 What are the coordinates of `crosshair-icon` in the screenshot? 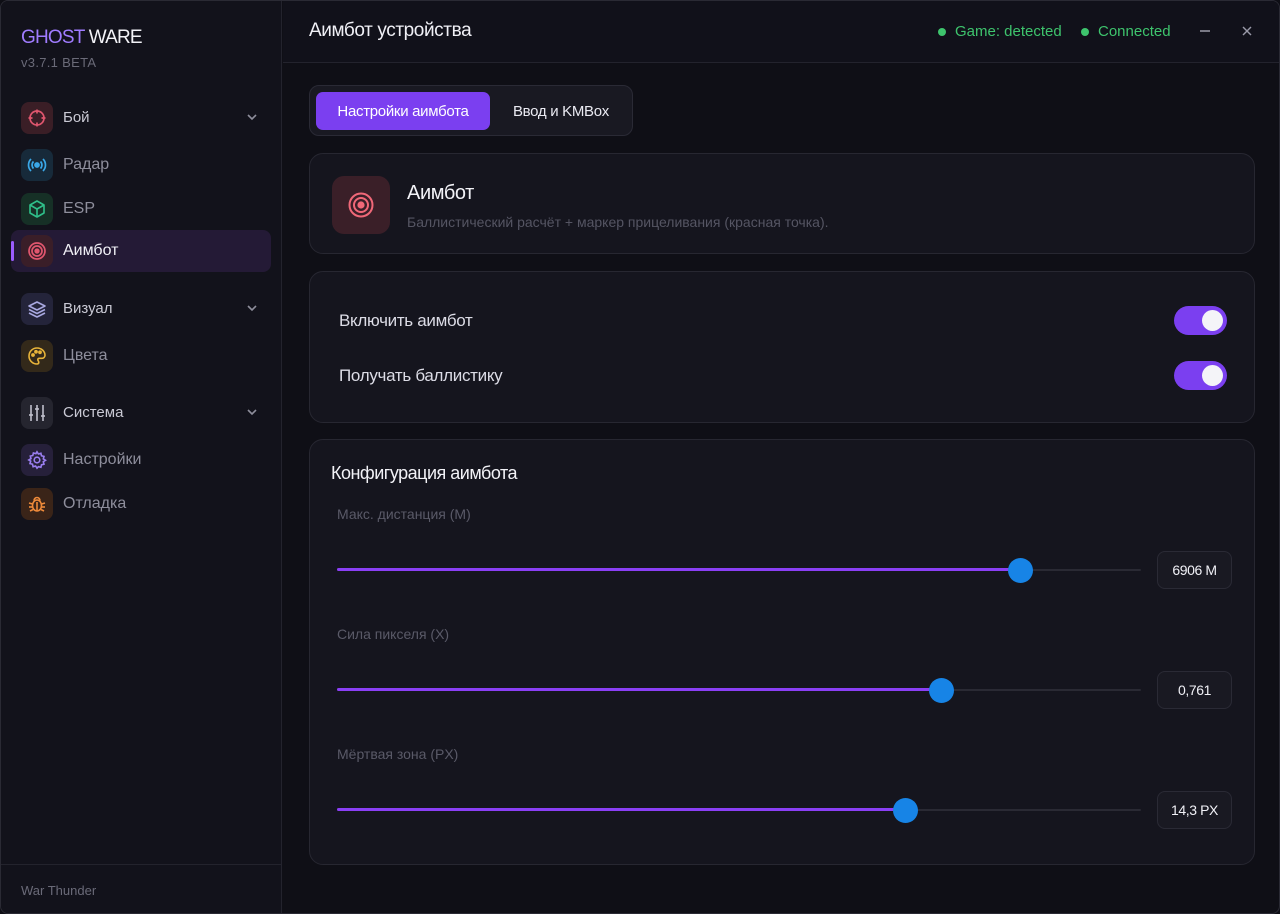 It's located at (37, 118).